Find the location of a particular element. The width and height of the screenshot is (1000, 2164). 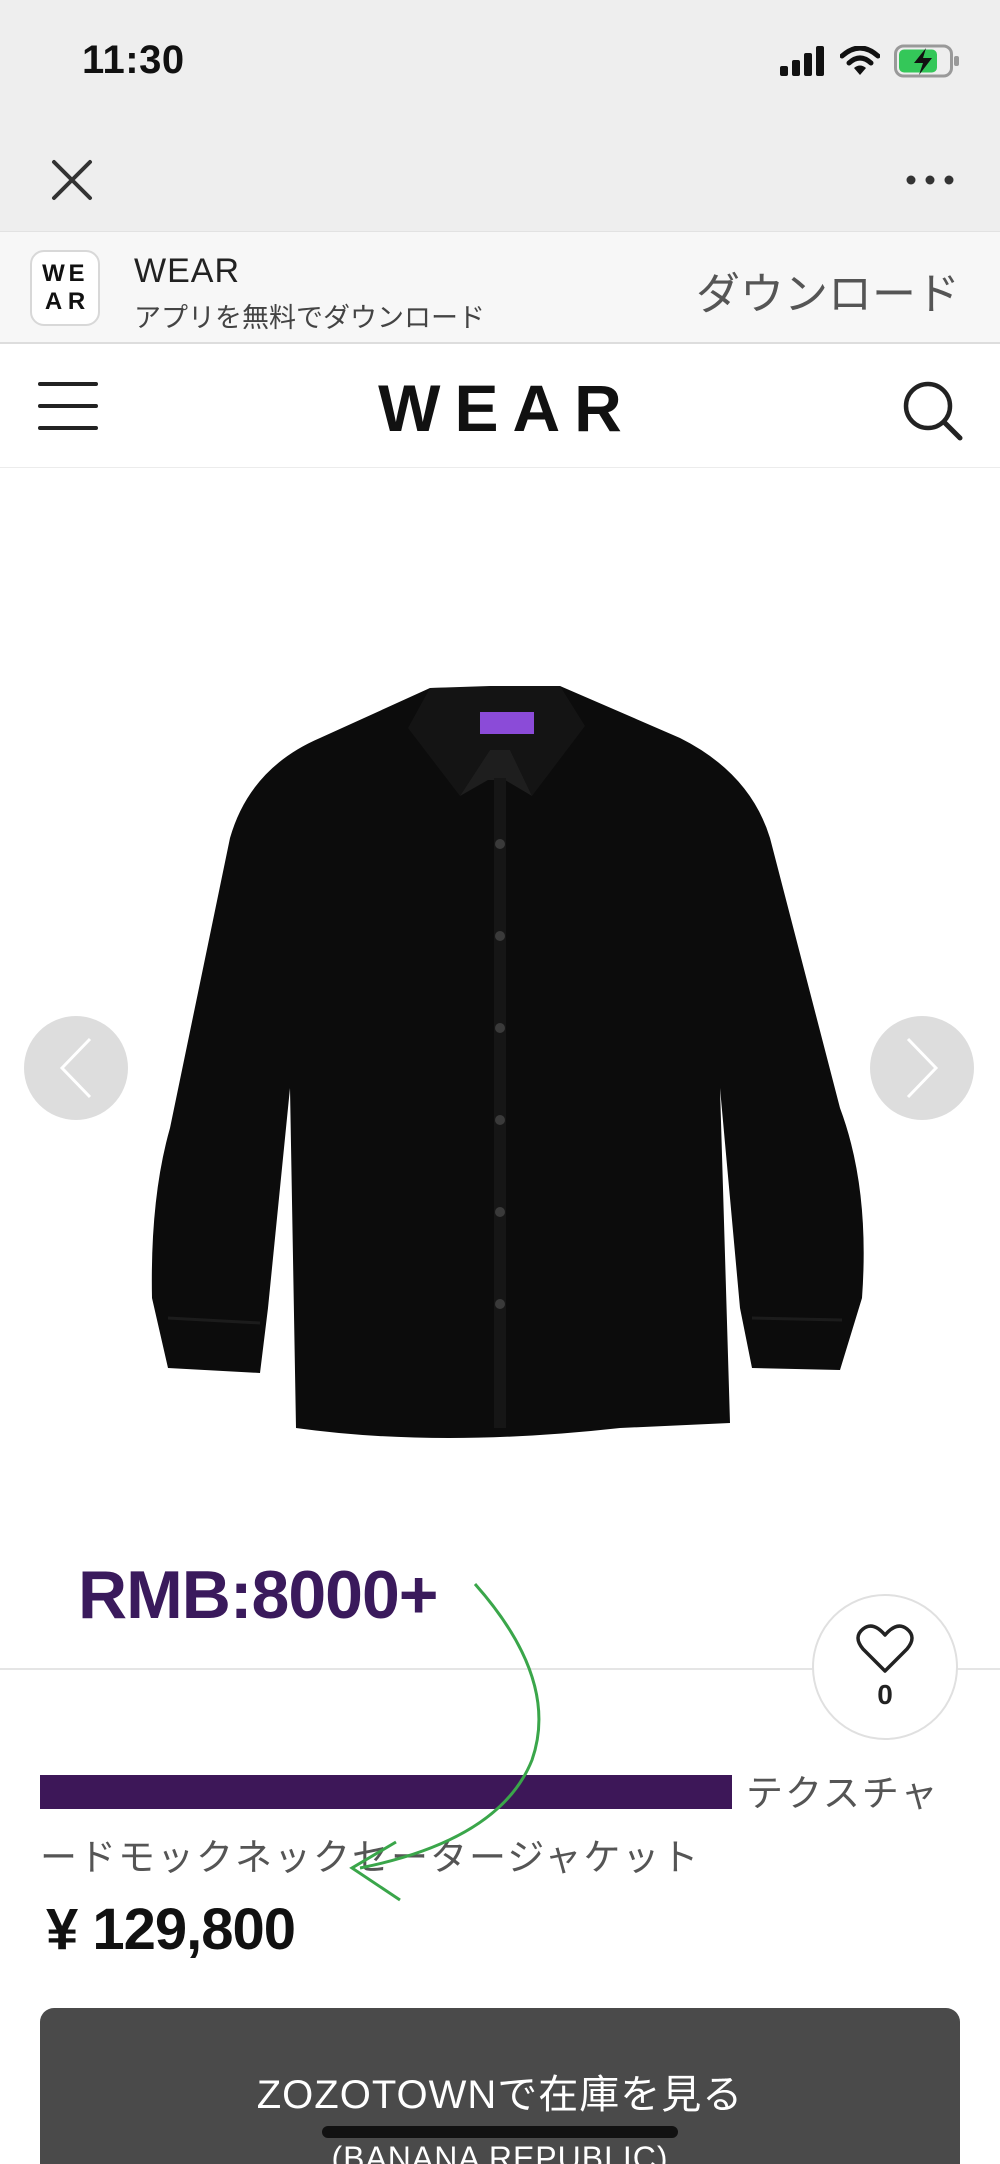

close-button is located at coordinates (72, 180).